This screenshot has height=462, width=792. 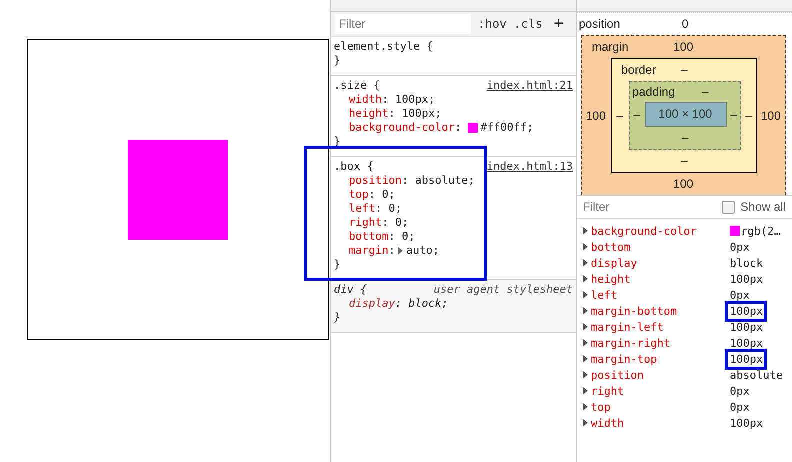 I want to click on source-link: index.html:13, so click(x=529, y=167).